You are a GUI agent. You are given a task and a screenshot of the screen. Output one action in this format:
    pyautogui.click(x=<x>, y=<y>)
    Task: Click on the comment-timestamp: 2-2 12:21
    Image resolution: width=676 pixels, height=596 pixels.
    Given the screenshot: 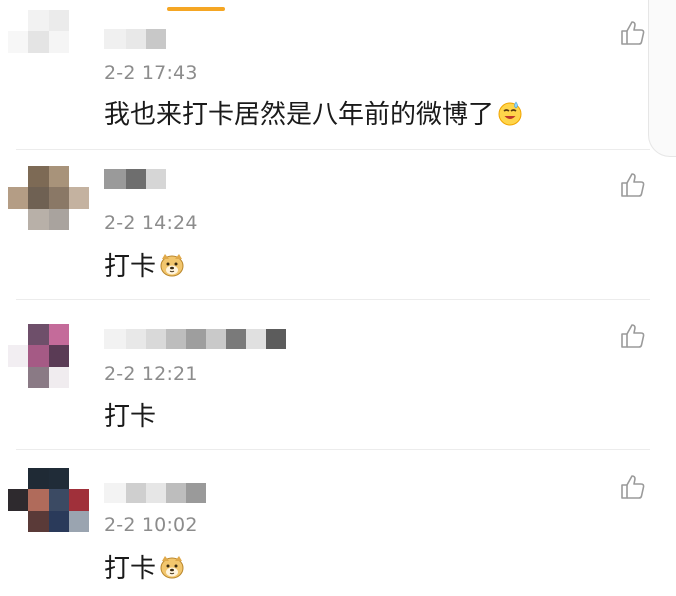 What is the action you would take?
    pyautogui.click(x=151, y=374)
    